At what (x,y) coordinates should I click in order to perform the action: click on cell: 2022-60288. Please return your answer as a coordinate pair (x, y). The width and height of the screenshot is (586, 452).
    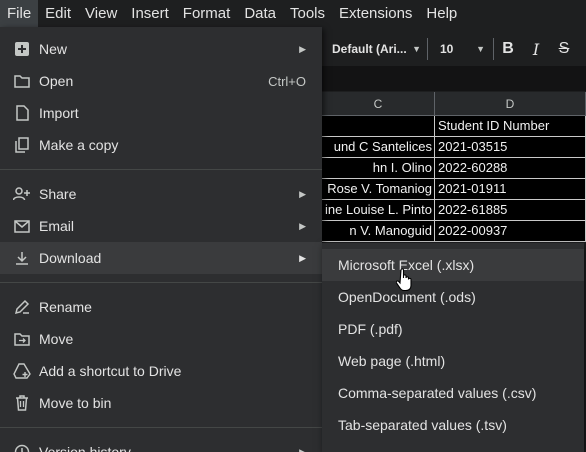
    Looking at the image, I should click on (510, 168).